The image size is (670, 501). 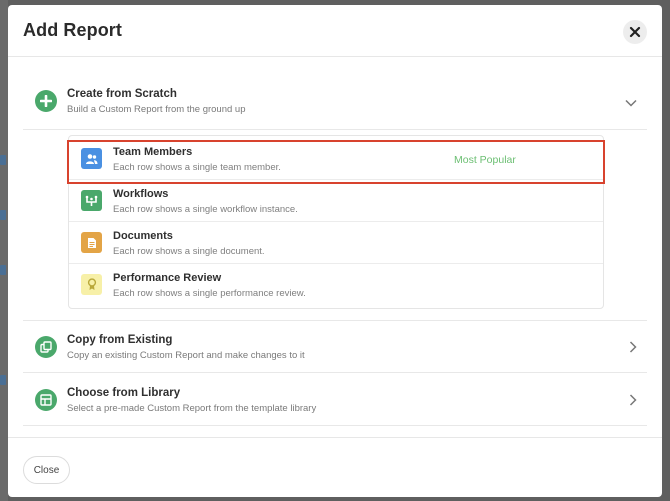 What do you see at coordinates (46, 470) in the screenshot?
I see `close-button: Close` at bounding box center [46, 470].